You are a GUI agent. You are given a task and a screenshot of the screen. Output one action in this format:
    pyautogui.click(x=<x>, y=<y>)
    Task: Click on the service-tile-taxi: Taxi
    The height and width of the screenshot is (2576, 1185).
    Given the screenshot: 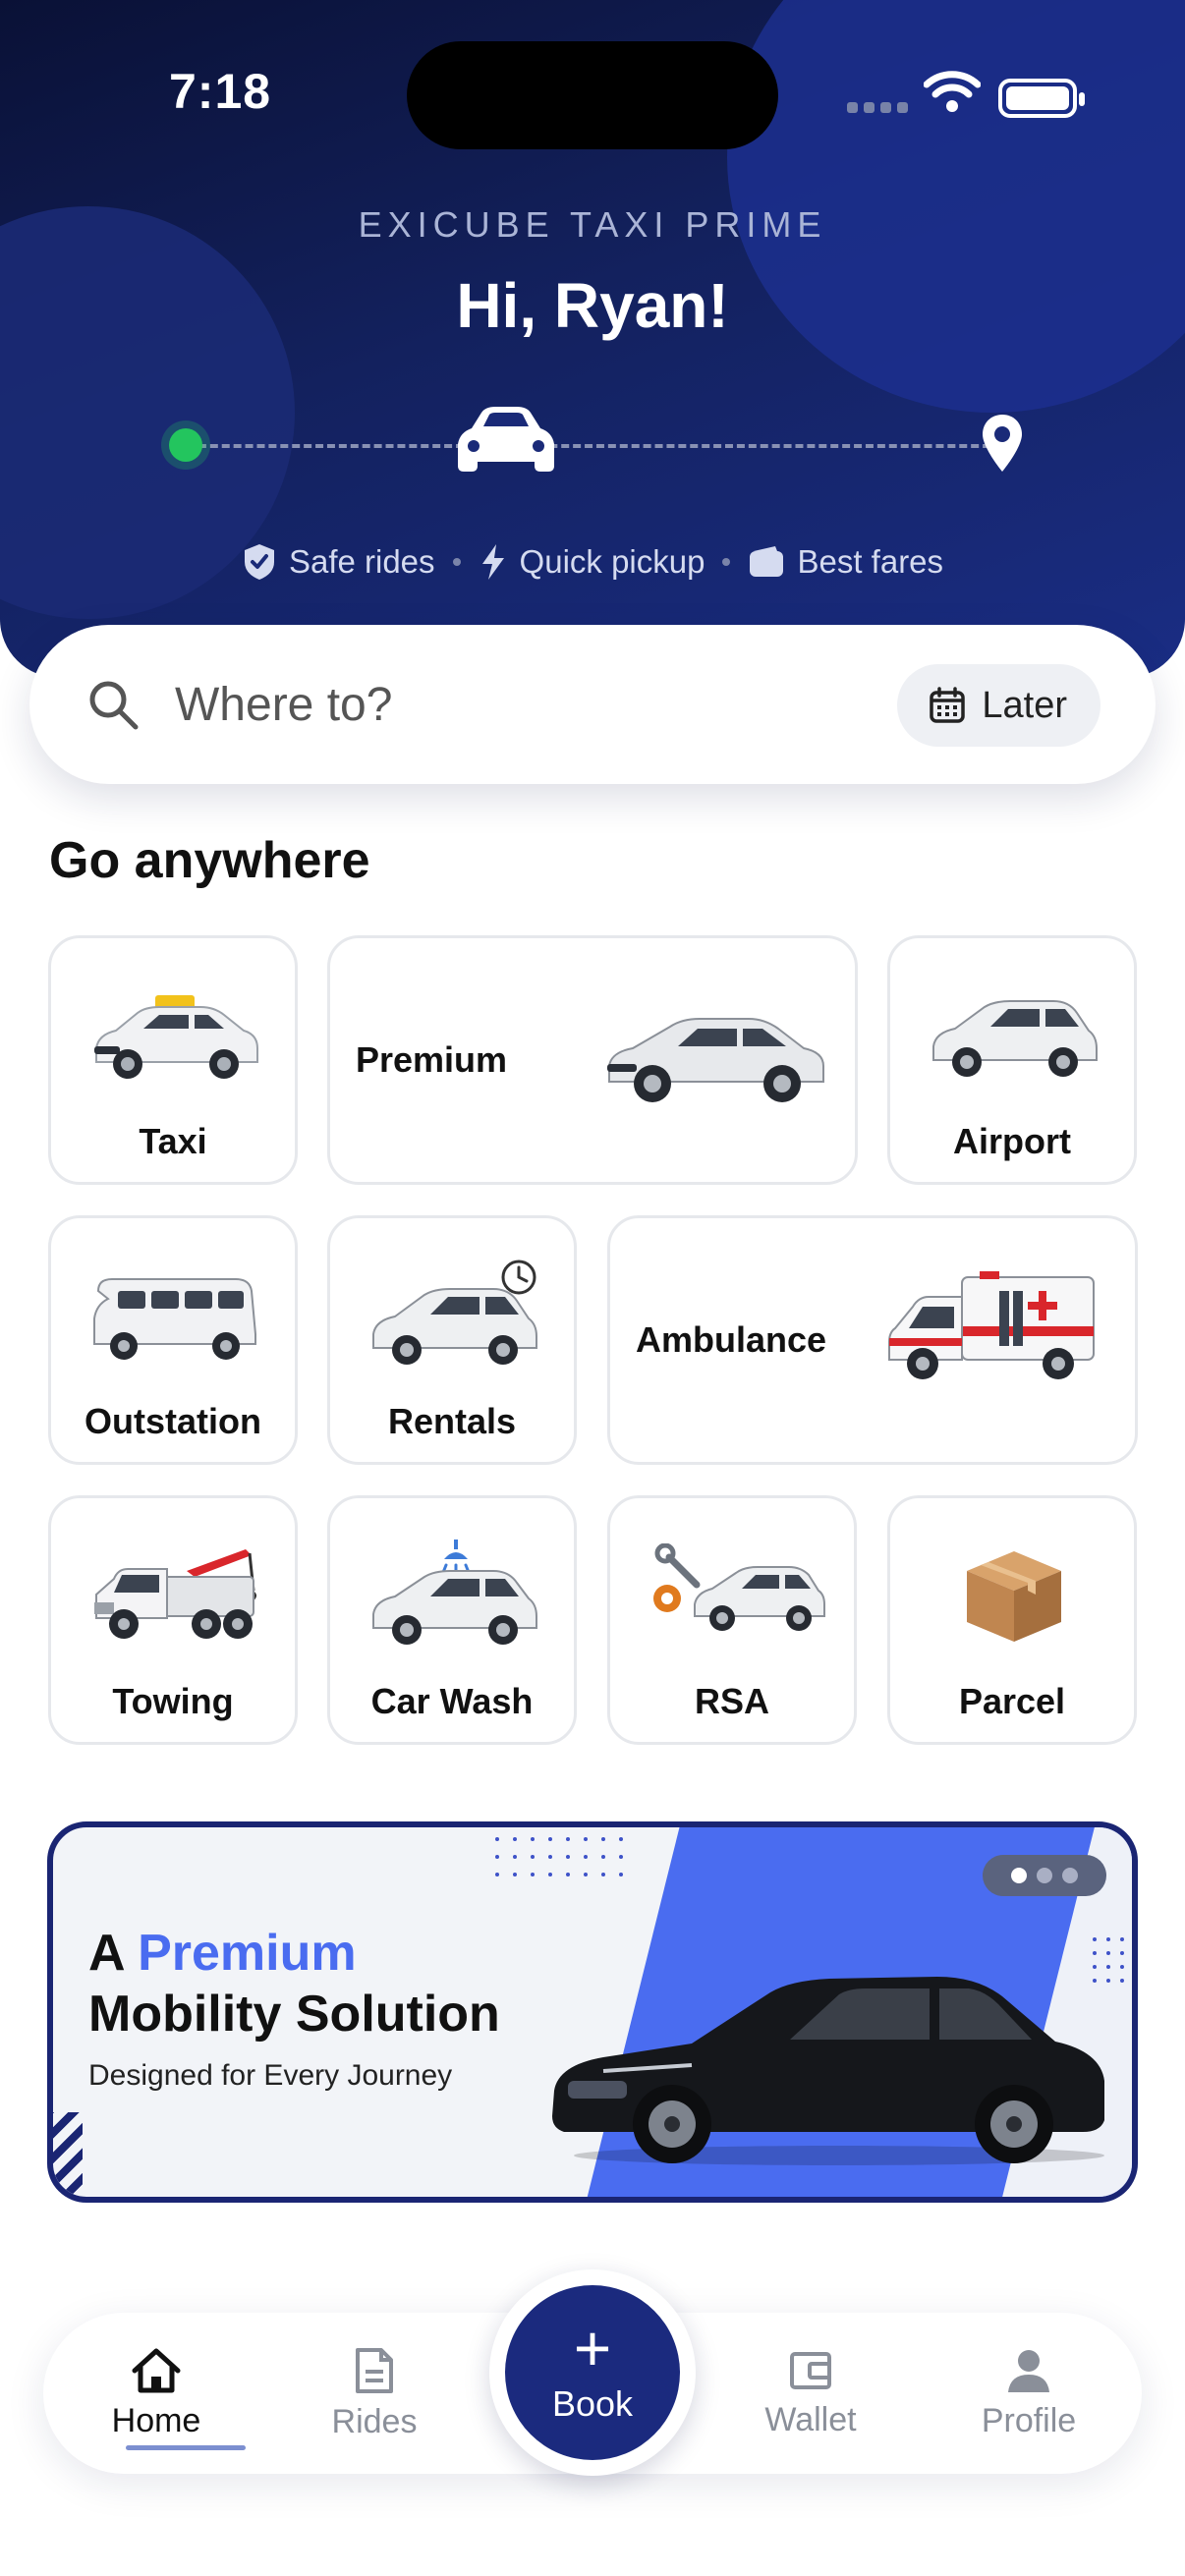 What is the action you would take?
    pyautogui.click(x=173, y=1060)
    